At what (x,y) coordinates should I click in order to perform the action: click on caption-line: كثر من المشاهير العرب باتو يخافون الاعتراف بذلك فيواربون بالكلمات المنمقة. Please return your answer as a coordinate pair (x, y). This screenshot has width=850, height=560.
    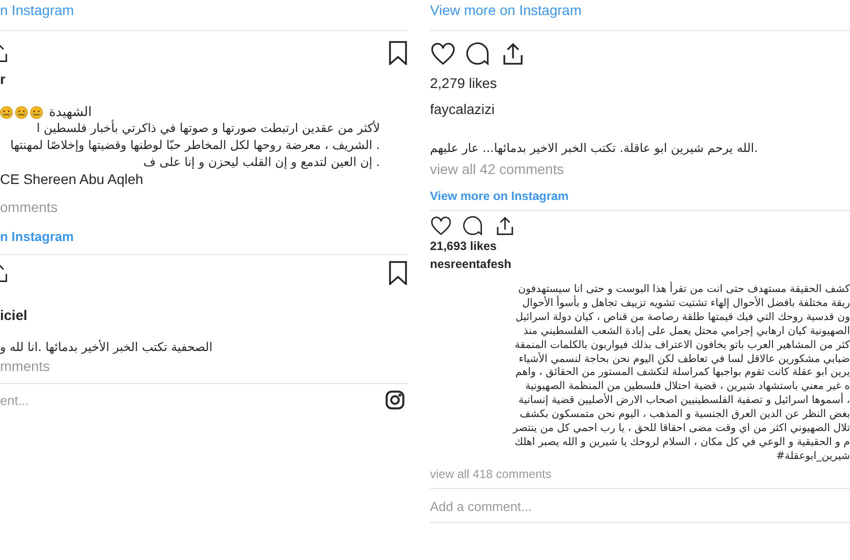
    Looking at the image, I should click on (682, 345).